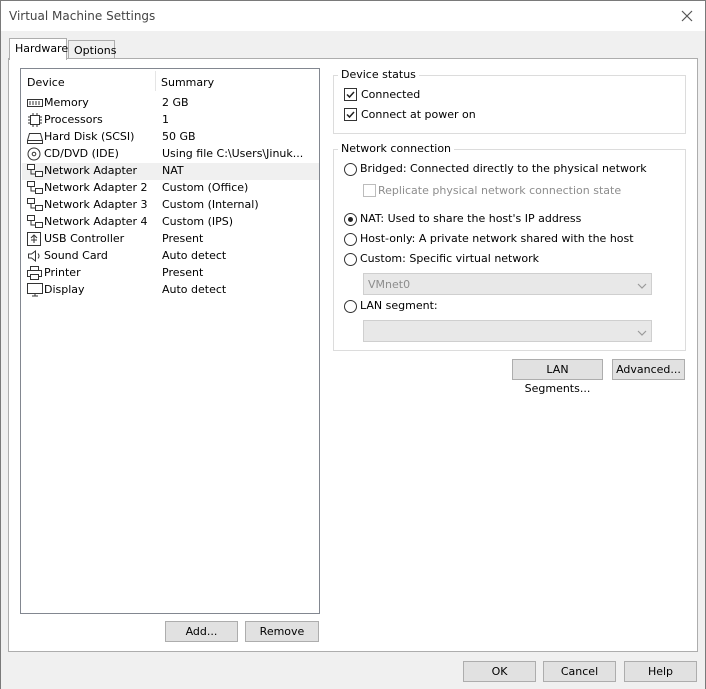 Image resolution: width=706 pixels, height=689 pixels. What do you see at coordinates (390, 94) in the screenshot?
I see `connected-label: Connected` at bounding box center [390, 94].